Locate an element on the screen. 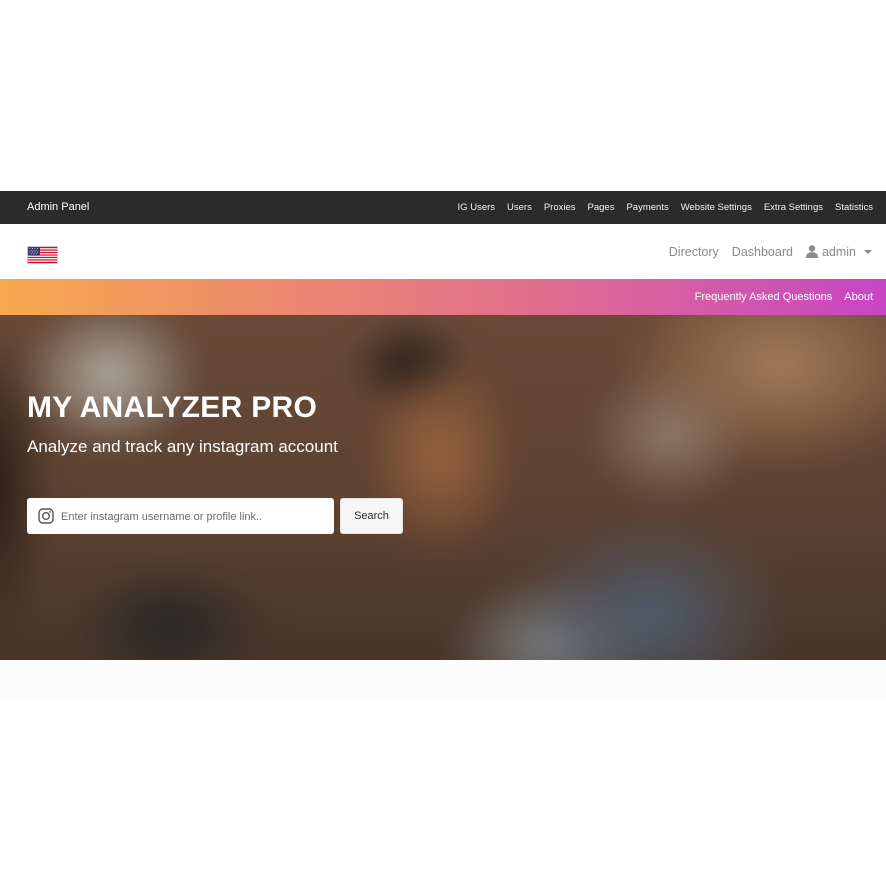 Image resolution: width=886 pixels, height=886 pixels. admin-panel-brand: Admin Panel is located at coordinates (58, 207).